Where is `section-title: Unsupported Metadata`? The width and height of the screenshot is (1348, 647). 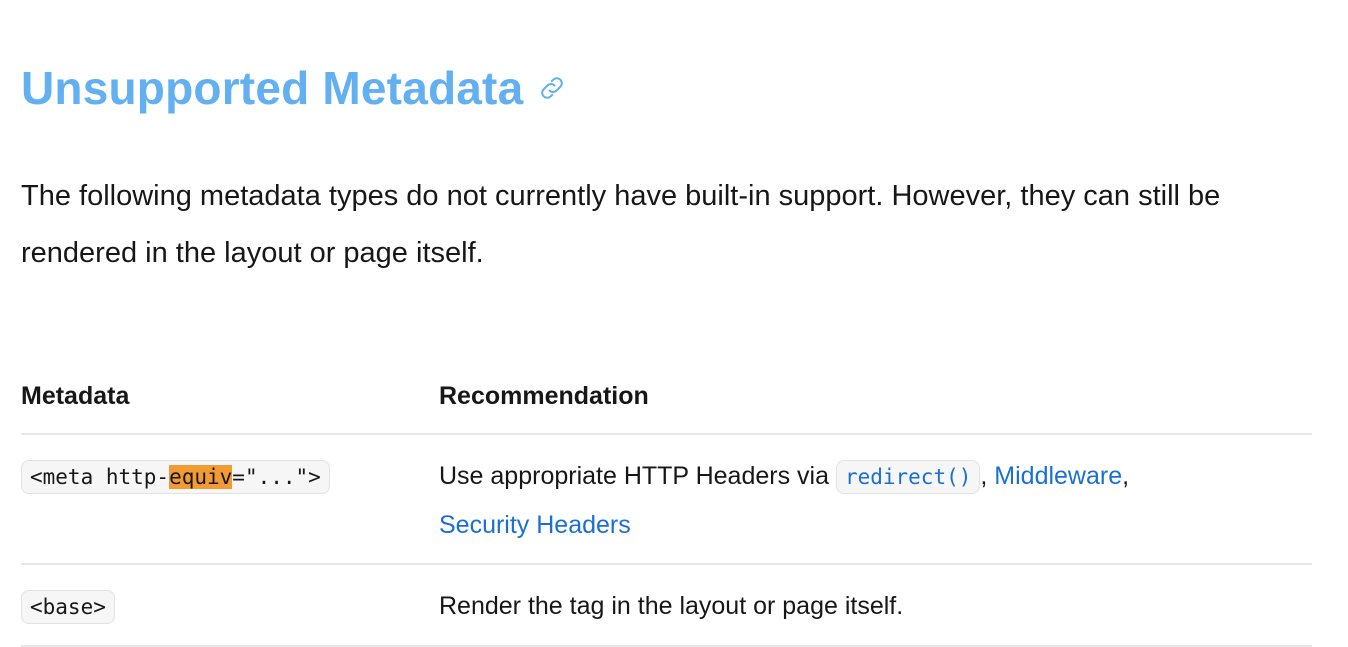
section-title: Unsupported Metadata is located at coordinates (272, 88).